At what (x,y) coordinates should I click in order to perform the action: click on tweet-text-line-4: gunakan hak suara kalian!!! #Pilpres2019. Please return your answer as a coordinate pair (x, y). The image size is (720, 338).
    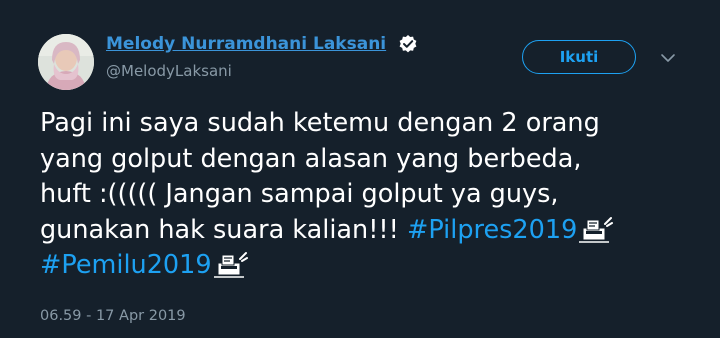
    Looking at the image, I should click on (375, 231).